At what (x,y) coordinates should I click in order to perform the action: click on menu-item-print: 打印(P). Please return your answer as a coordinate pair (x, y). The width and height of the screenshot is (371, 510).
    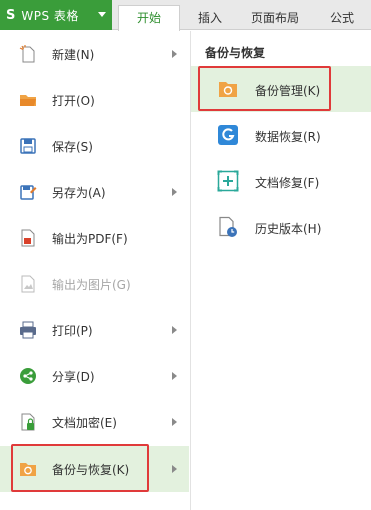
    Looking at the image, I should click on (94, 330).